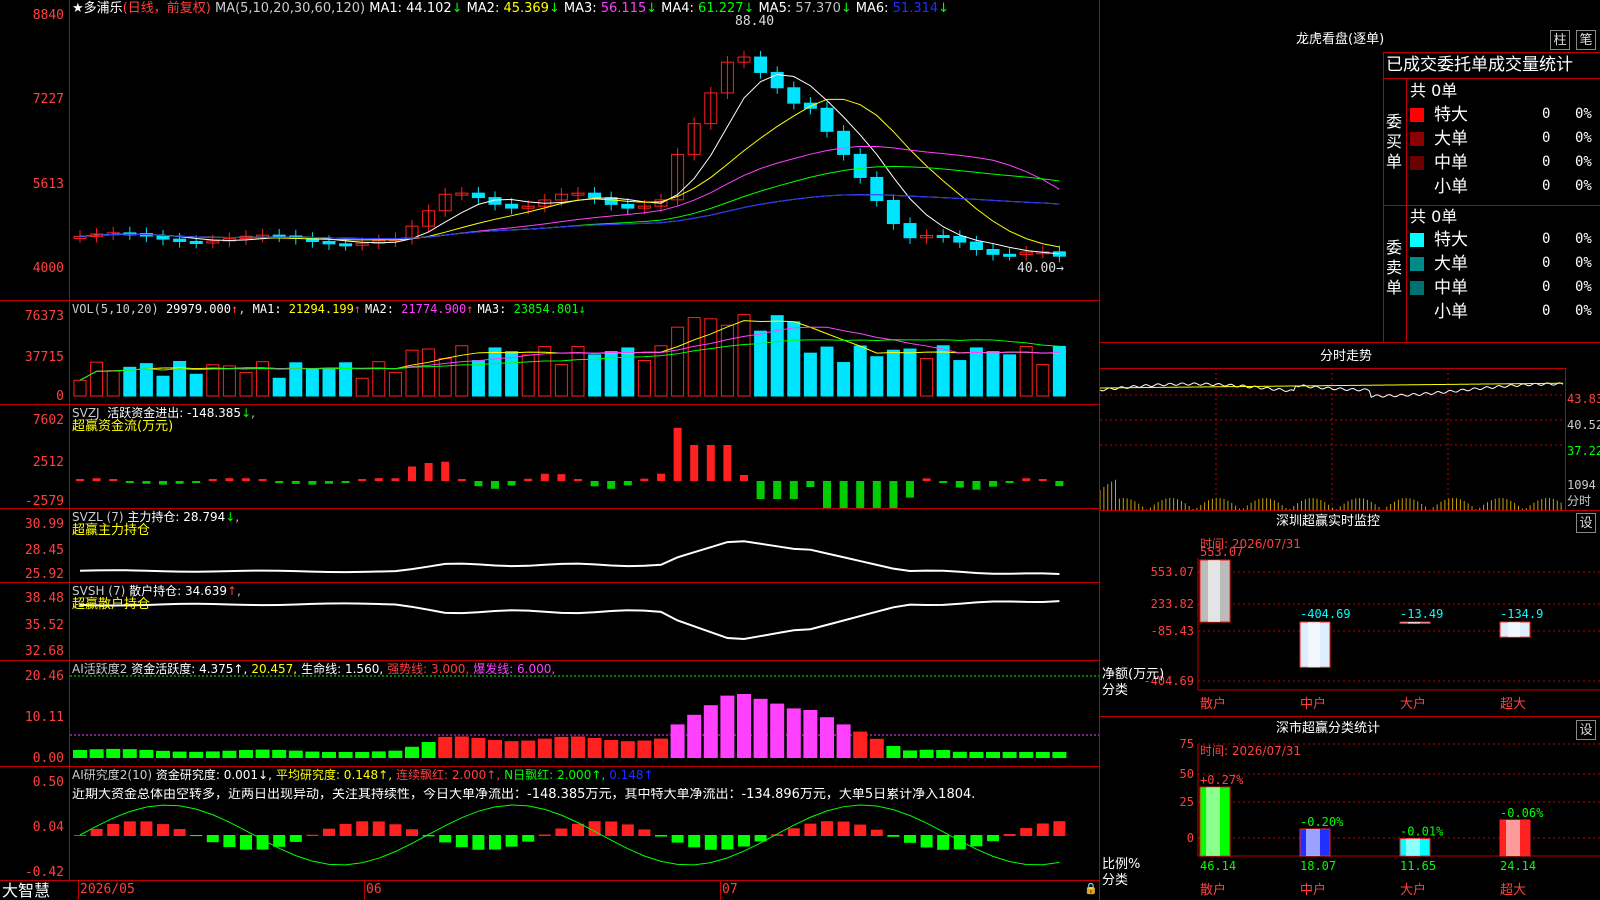  What do you see at coordinates (1586, 40) in the screenshot?
I see `tick-view-button: 笔` at bounding box center [1586, 40].